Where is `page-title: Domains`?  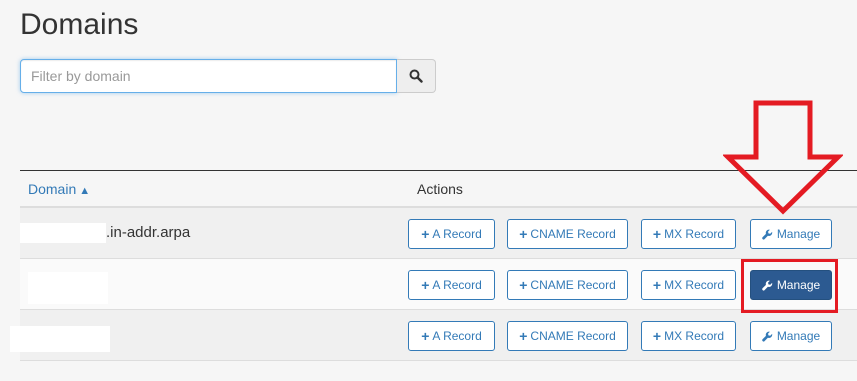
page-title: Domains is located at coordinates (79, 24).